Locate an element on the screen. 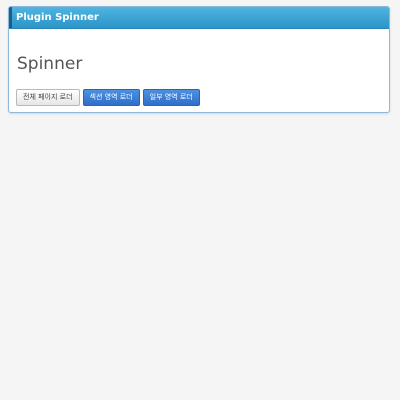 This screenshot has height=400, width=400. section-area-loader-button: 섹션 영역 로더 is located at coordinates (111, 97).